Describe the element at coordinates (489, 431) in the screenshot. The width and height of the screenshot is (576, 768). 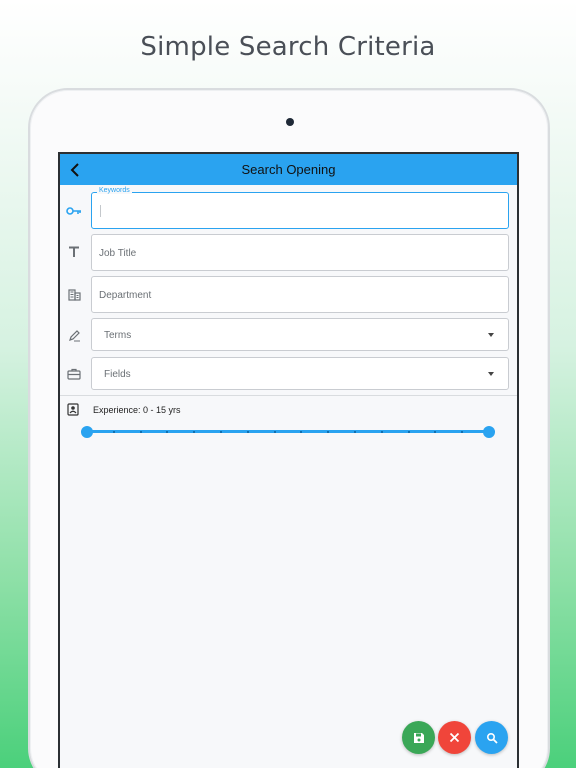
I see `slider-thumb-max` at that location.